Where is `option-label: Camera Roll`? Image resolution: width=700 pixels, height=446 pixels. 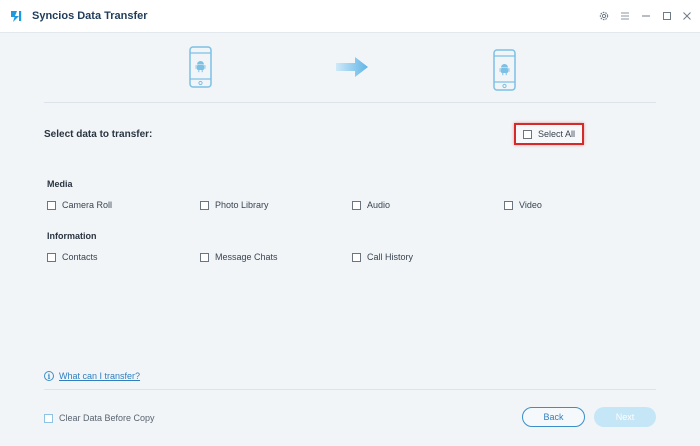
option-label: Camera Roll is located at coordinates (87, 205).